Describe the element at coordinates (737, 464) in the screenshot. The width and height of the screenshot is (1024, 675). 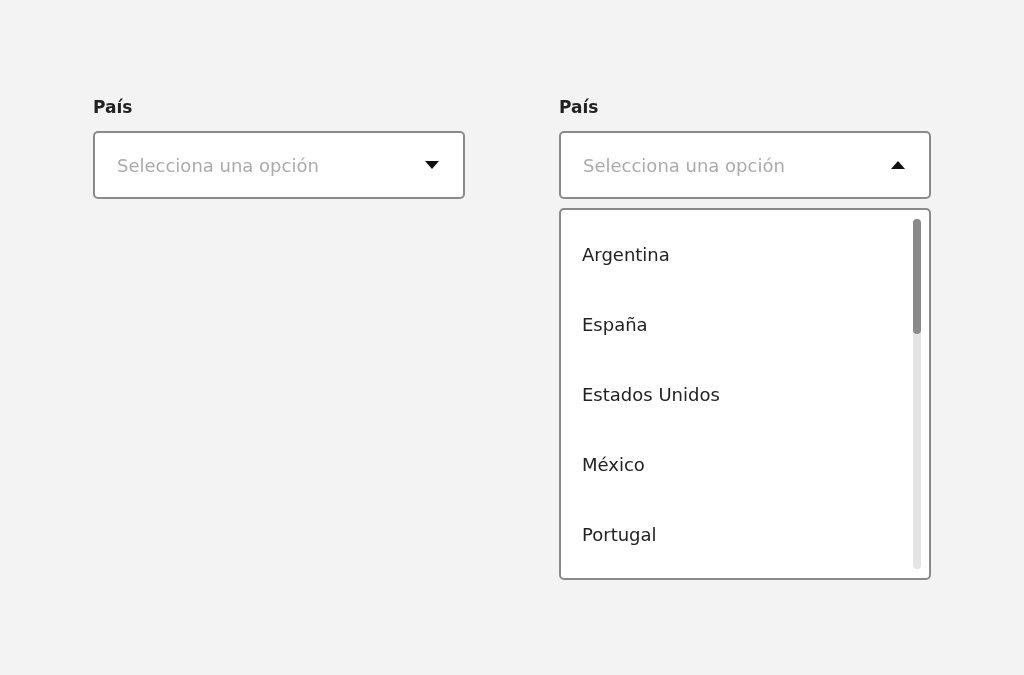
I see `dropdown-option: México` at that location.